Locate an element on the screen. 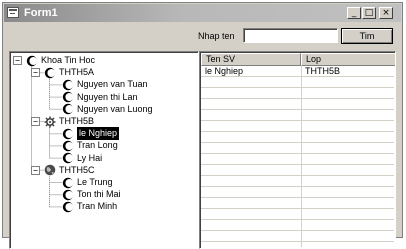 This screenshot has width=406, height=249. tree-node: Tran Long is located at coordinates (97, 145).